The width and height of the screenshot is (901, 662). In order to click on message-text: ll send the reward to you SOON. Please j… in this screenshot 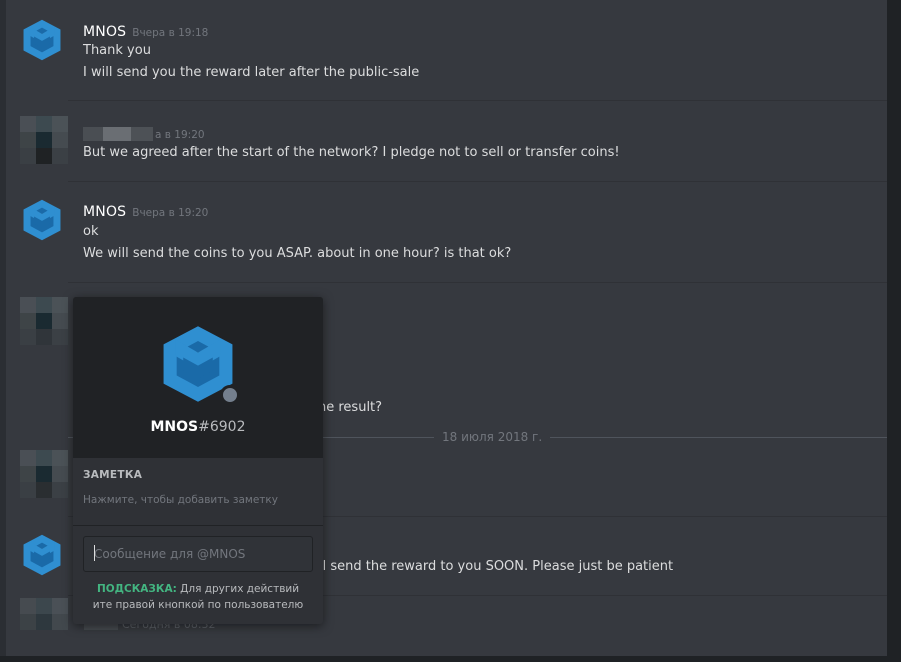, I will do `click(496, 566)`.